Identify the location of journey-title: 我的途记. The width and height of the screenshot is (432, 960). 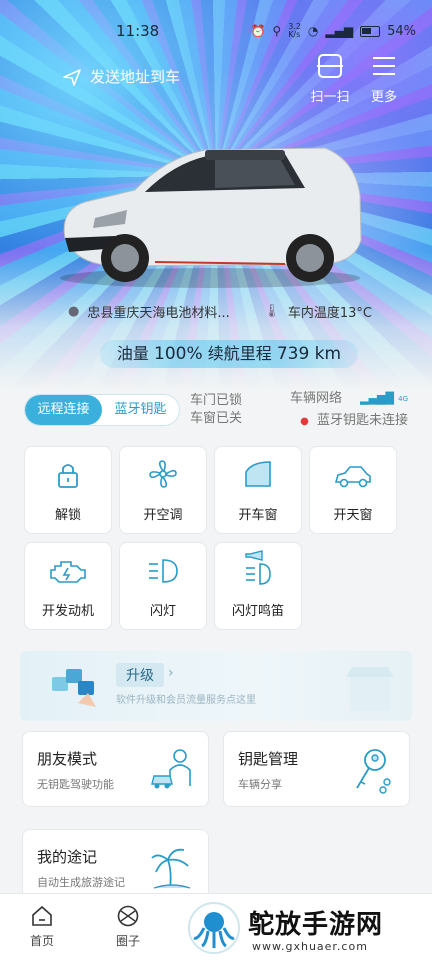
(67, 857).